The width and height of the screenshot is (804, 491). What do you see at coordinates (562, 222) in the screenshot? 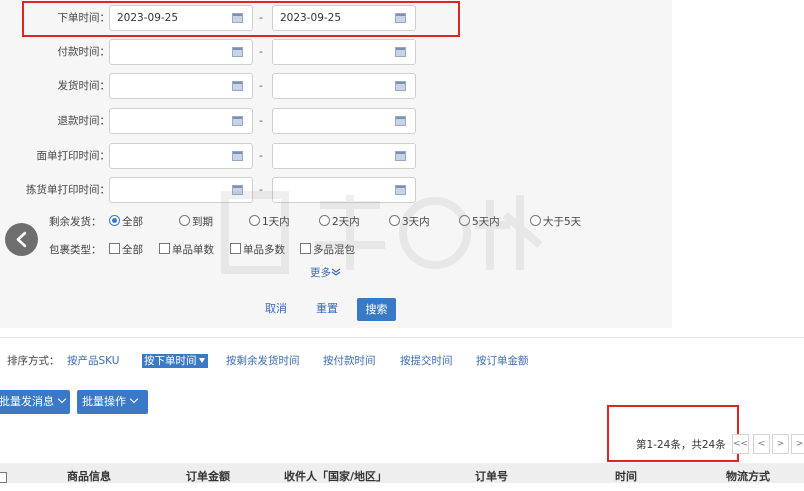
I see `option-label: 大于5天` at bounding box center [562, 222].